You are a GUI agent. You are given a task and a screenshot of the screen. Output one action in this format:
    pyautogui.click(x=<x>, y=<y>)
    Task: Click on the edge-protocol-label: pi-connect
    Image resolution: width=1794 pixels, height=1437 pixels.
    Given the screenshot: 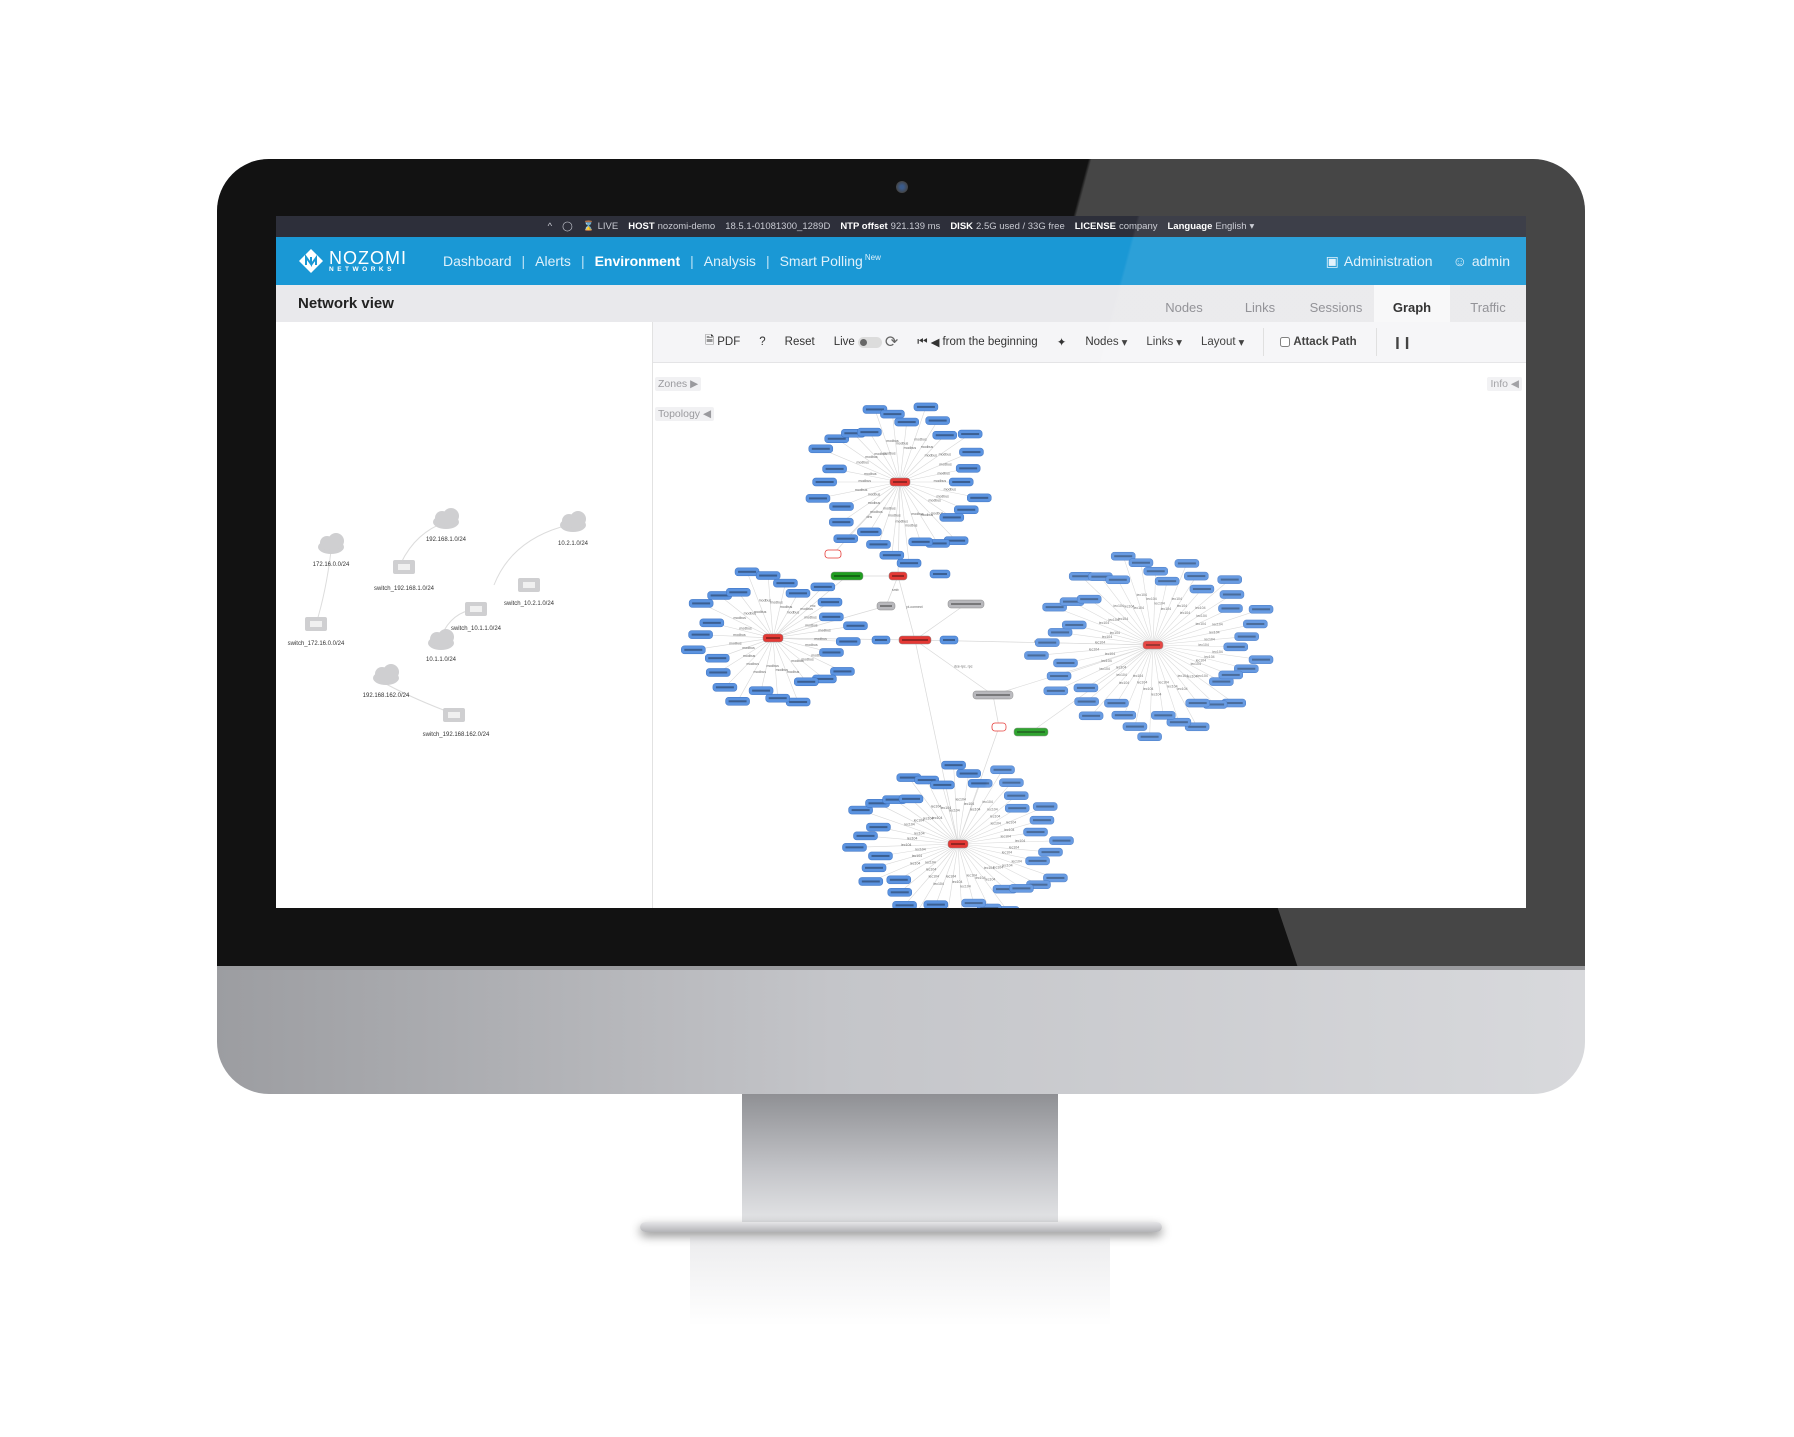 What is the action you would take?
    pyautogui.click(x=915, y=607)
    